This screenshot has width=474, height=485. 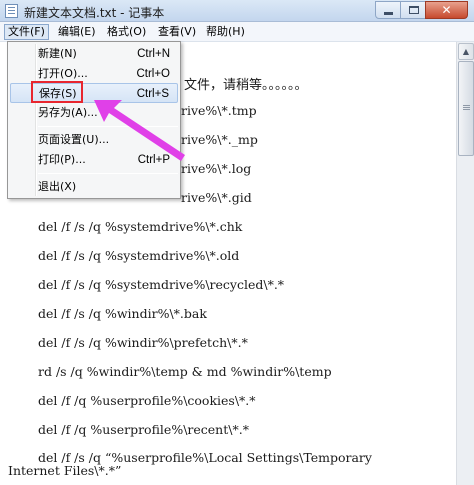 What do you see at coordinates (11, 11) in the screenshot?
I see `notepad-icon` at bounding box center [11, 11].